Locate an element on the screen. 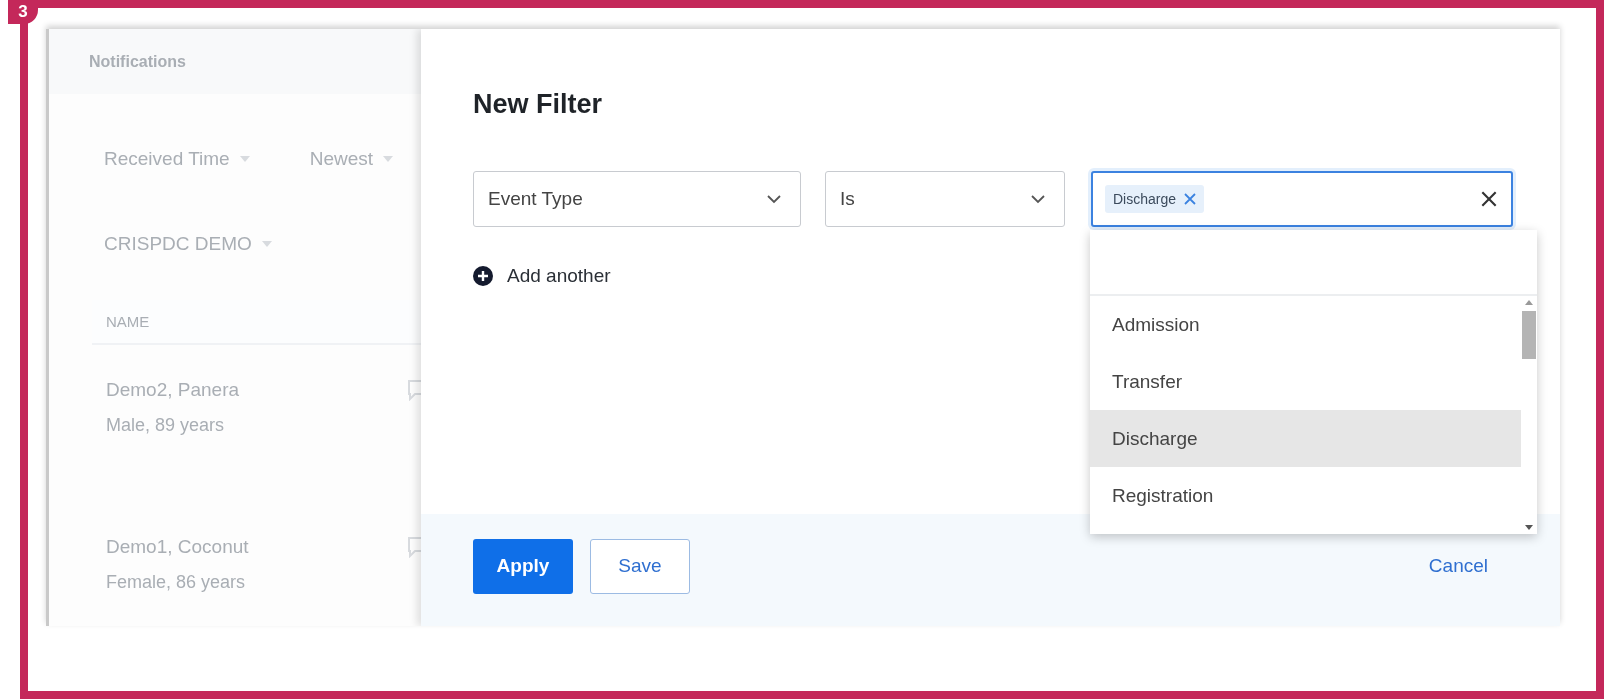 The width and height of the screenshot is (1604, 699). dropdown-option: Discharge is located at coordinates (1305, 438).